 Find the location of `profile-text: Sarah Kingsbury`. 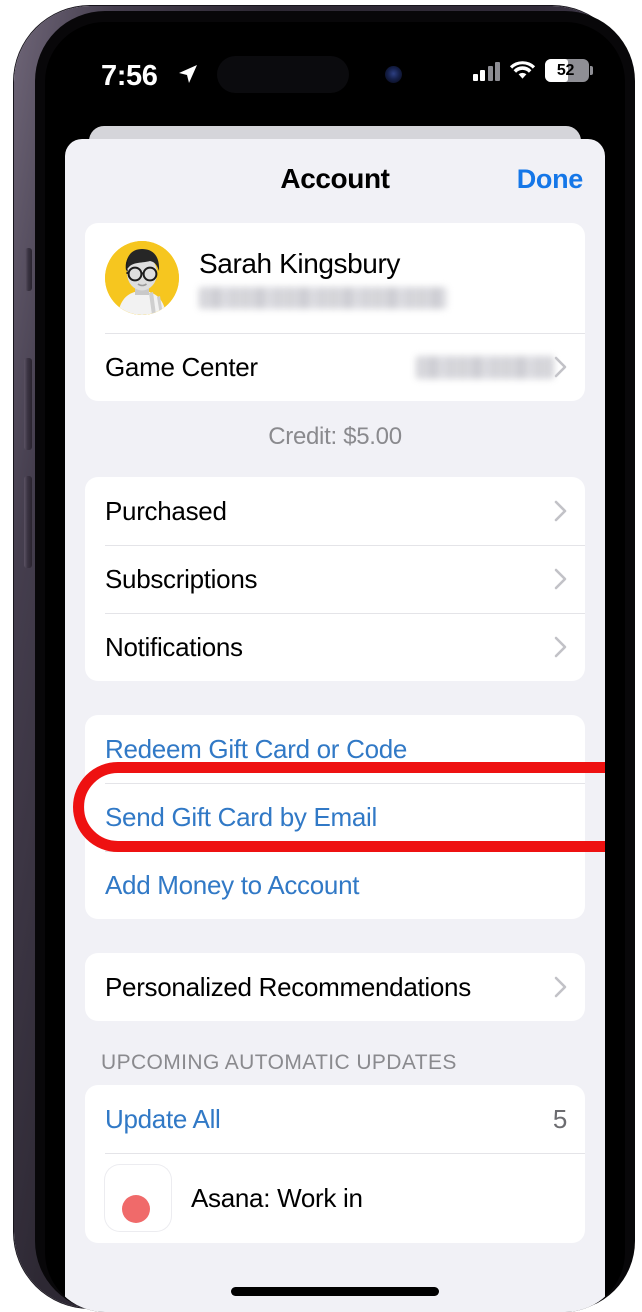

profile-text: Sarah Kingsbury is located at coordinates (323, 278).